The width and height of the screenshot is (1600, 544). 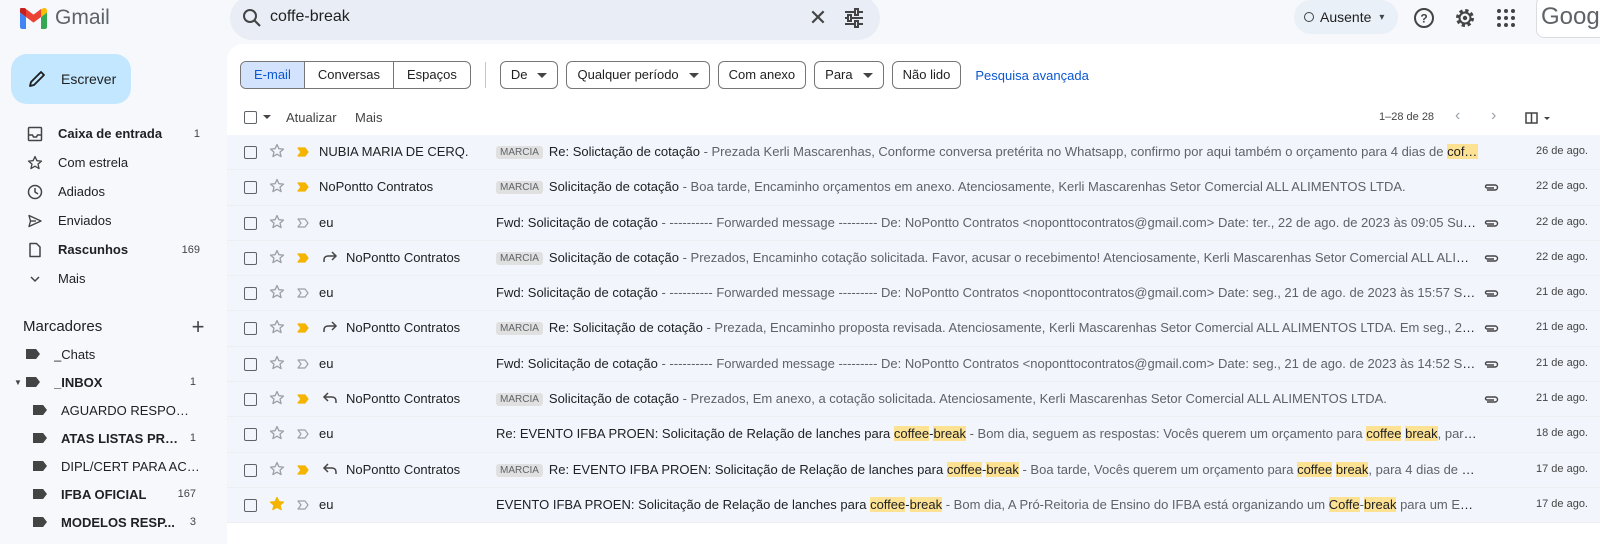 I want to click on apps-grid-icon, so click(x=1506, y=18).